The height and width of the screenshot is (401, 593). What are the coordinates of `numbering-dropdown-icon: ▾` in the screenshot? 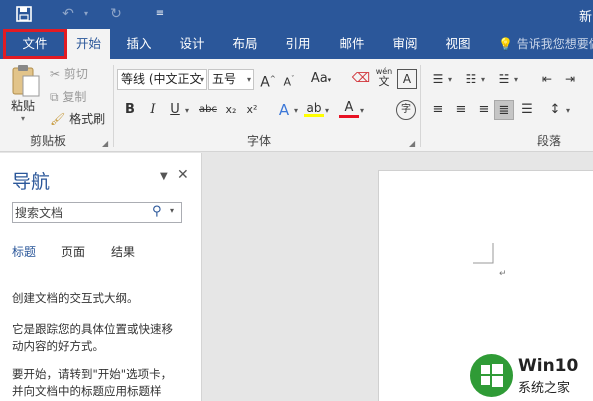 It's located at (483, 79).